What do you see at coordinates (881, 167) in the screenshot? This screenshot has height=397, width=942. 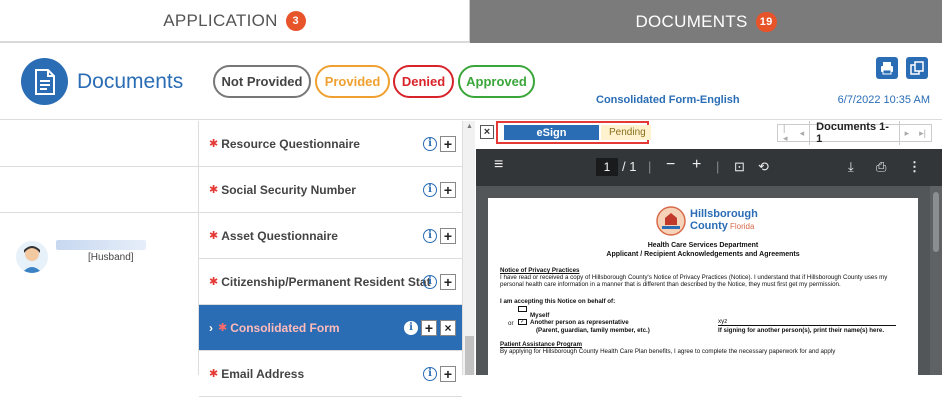 I see `printer-icon: ⎙` at bounding box center [881, 167].